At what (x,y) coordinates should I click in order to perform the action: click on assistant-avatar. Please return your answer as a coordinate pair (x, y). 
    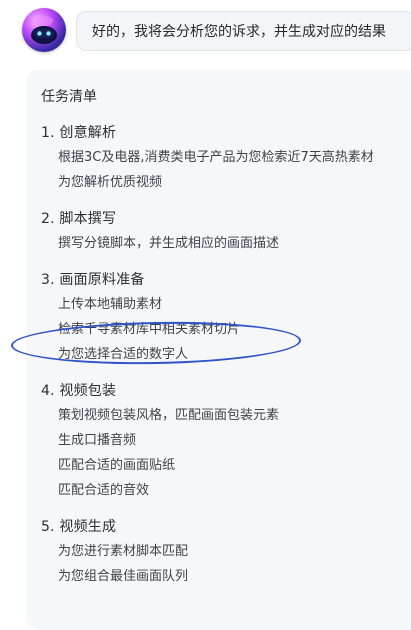
    Looking at the image, I should click on (44, 30).